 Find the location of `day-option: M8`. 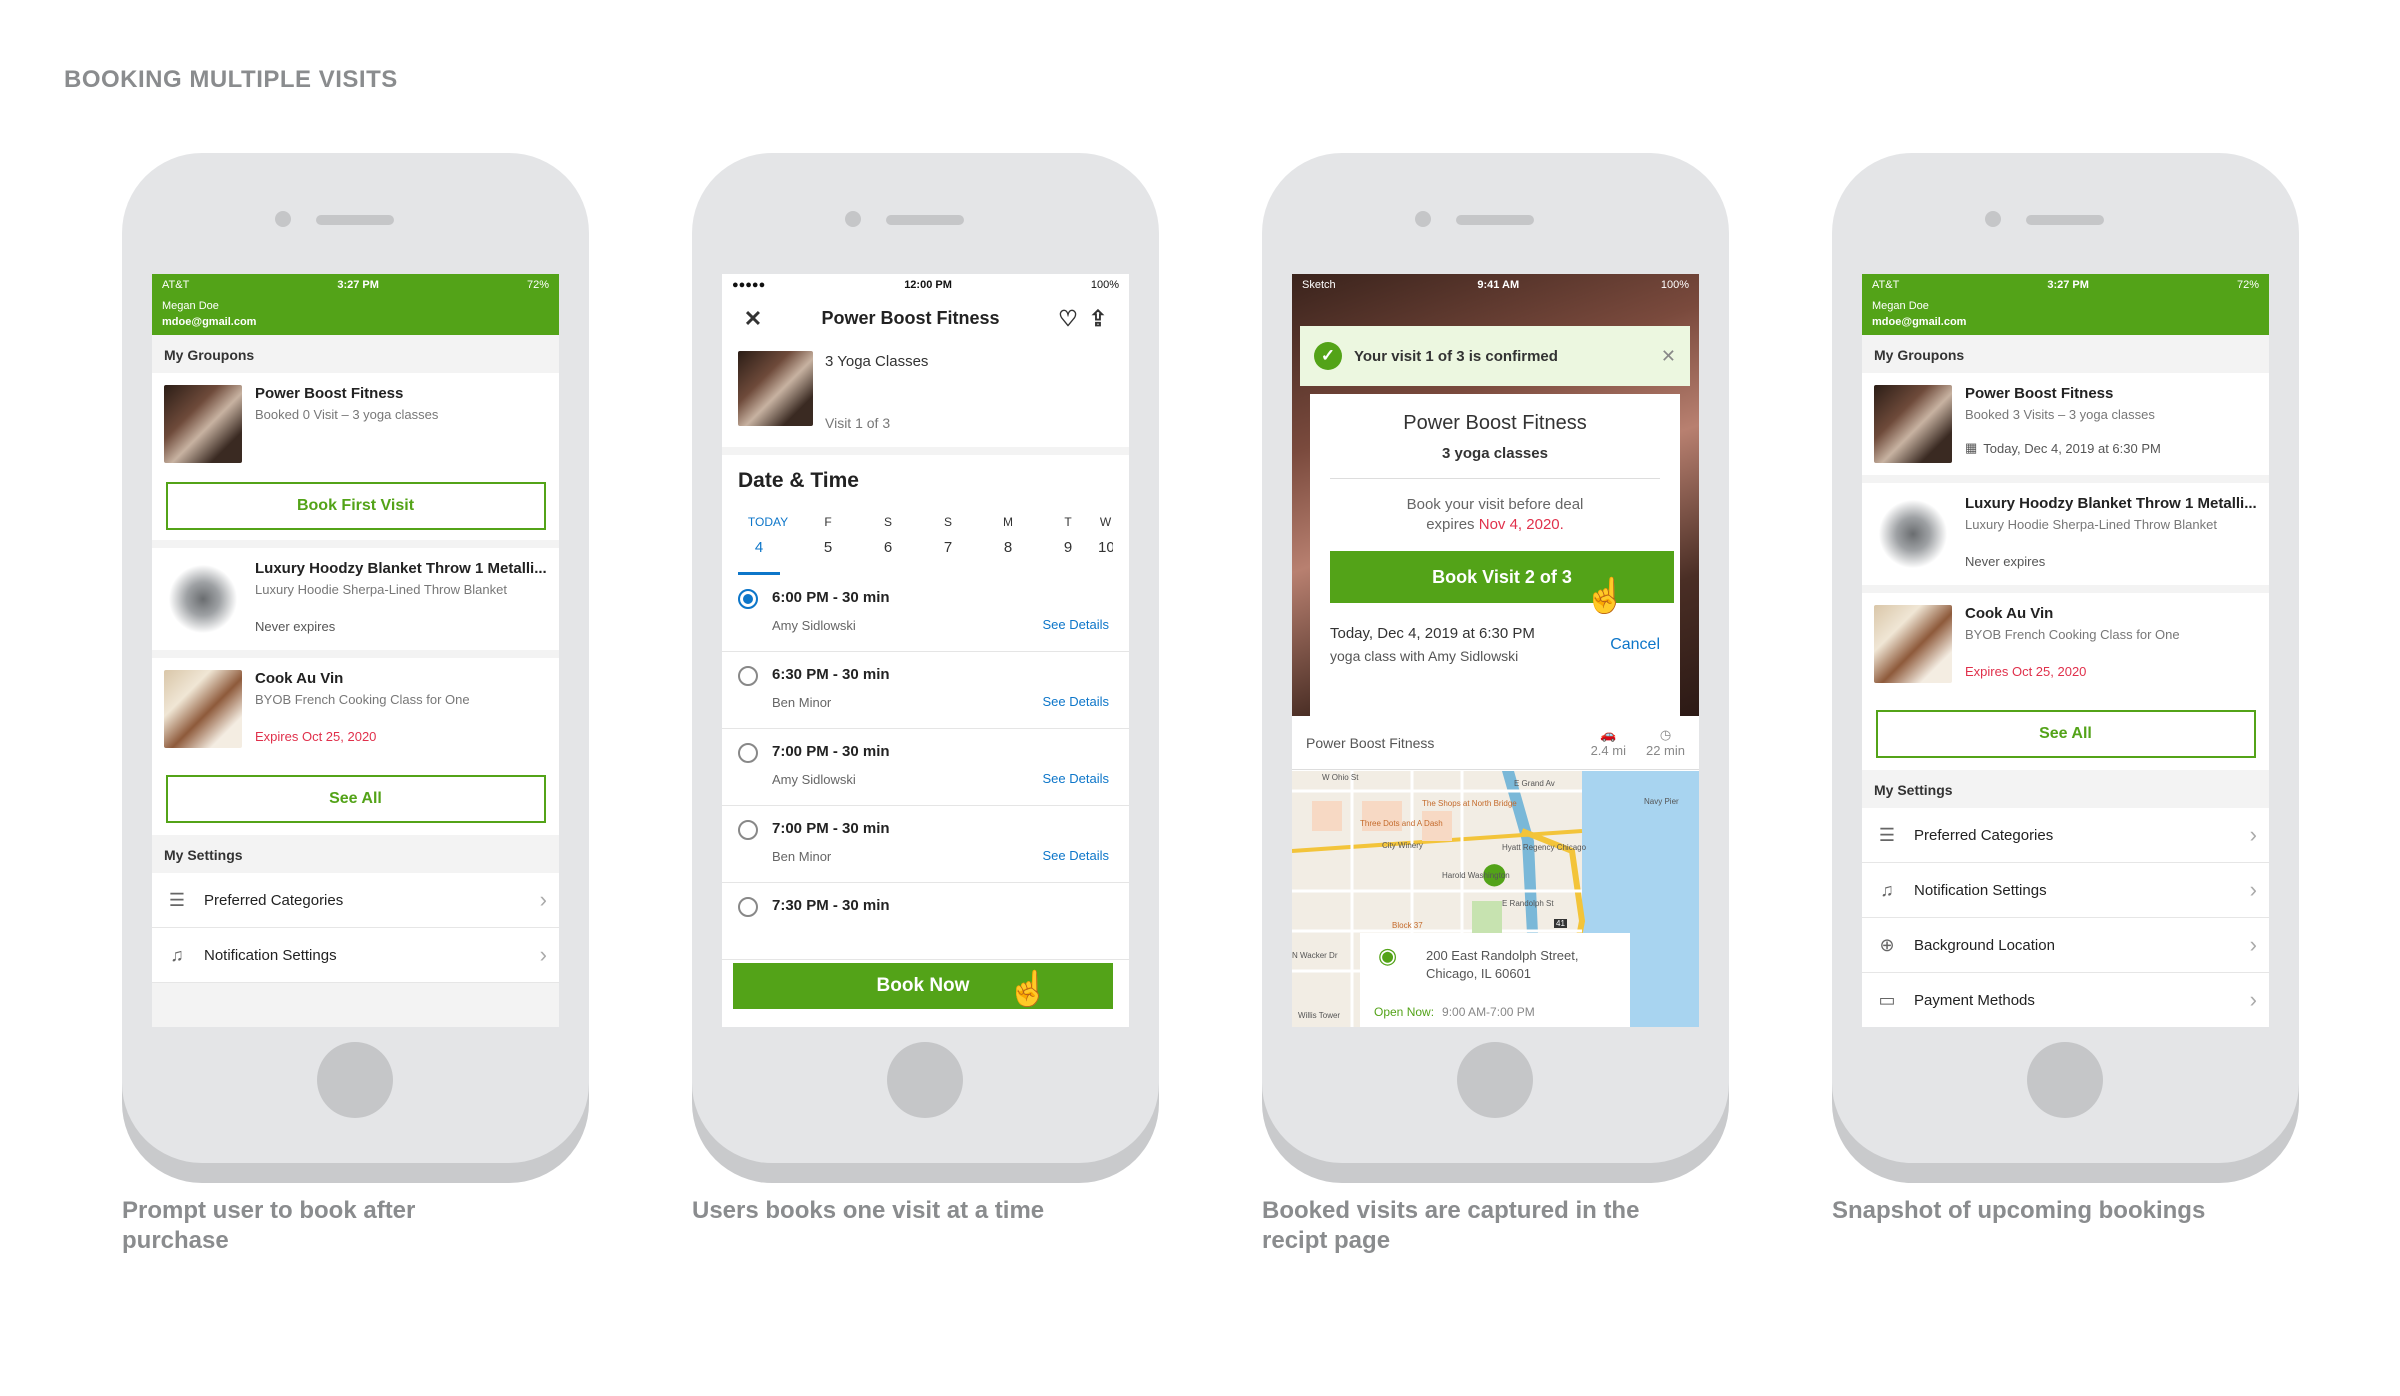

day-option: M8 is located at coordinates (1008, 545).